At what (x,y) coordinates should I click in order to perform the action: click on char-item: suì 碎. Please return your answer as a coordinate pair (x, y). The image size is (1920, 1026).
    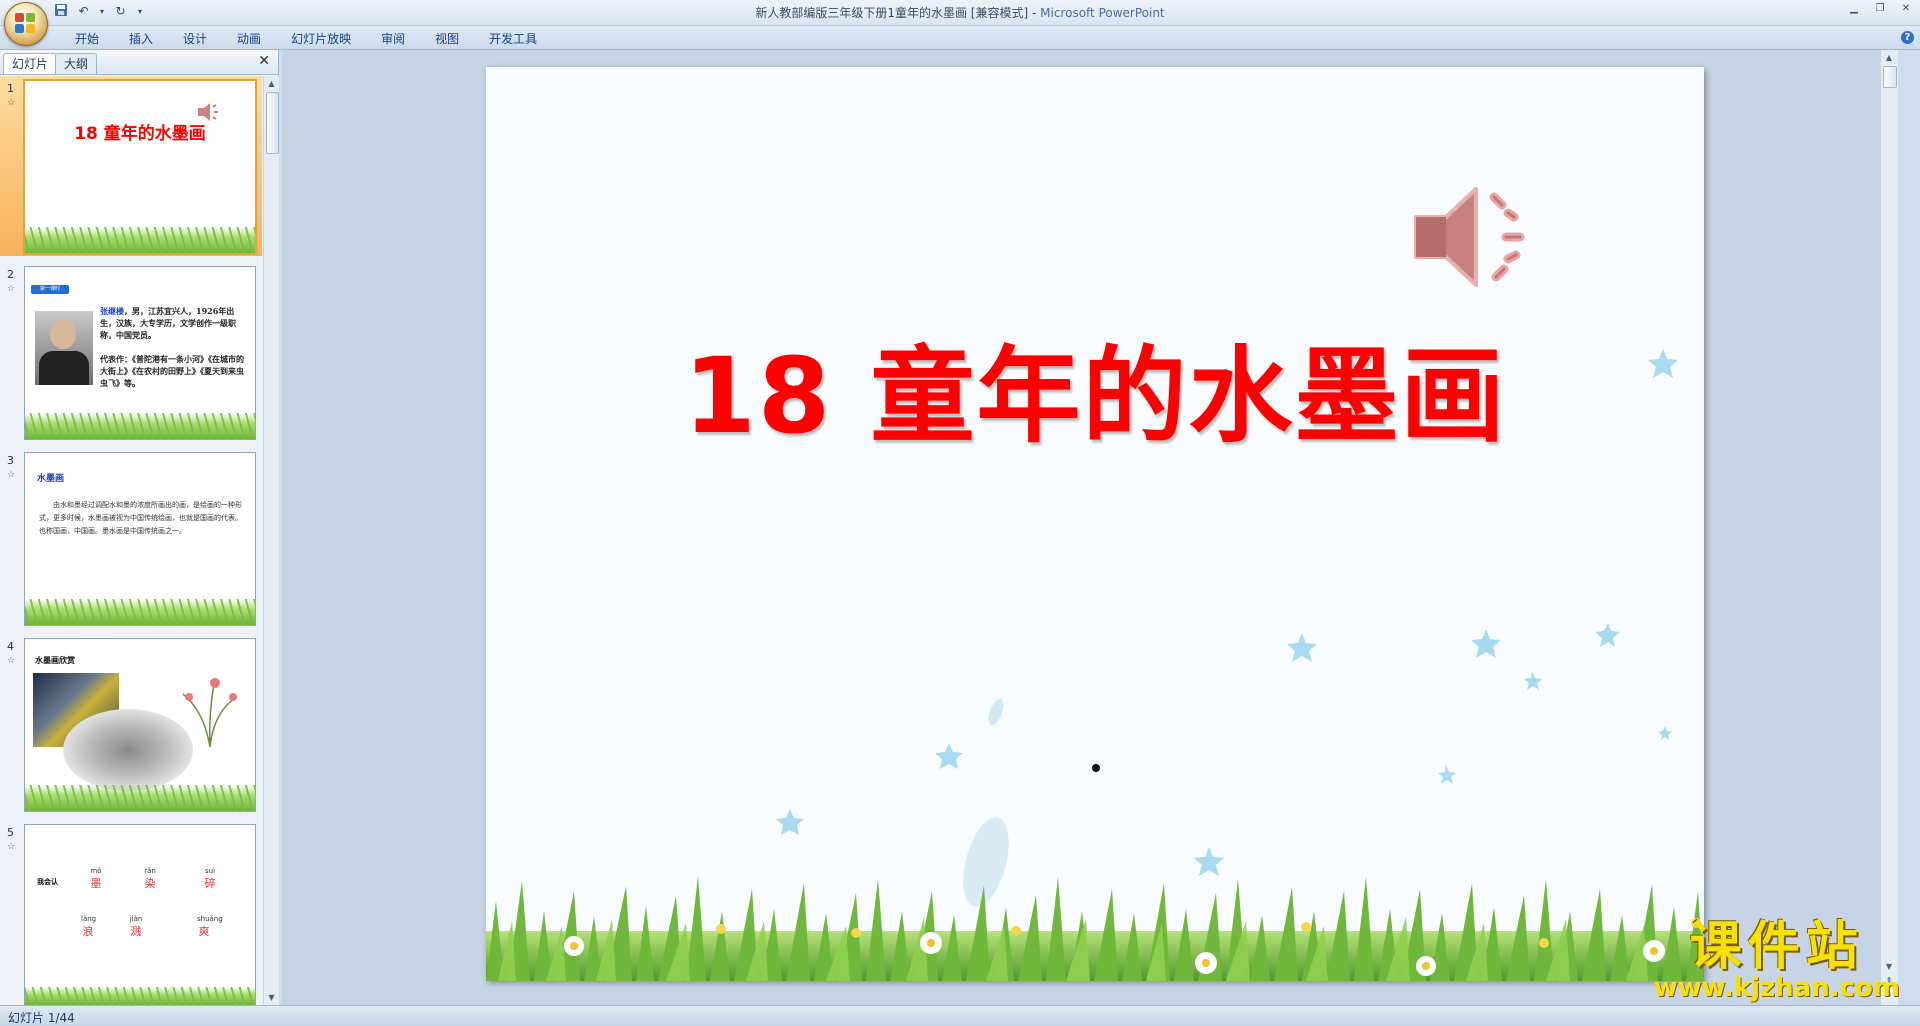
    Looking at the image, I should click on (210, 879).